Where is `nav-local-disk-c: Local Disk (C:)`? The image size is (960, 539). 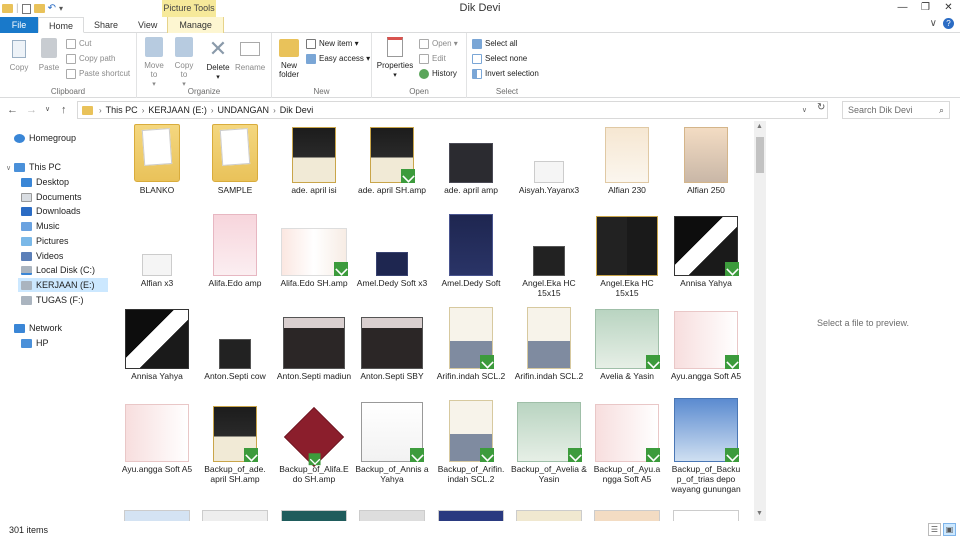
nav-local-disk-c: Local Disk (C:) is located at coordinates (58, 270).